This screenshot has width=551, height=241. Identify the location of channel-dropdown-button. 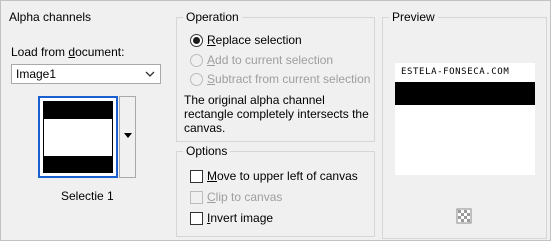
(127, 137).